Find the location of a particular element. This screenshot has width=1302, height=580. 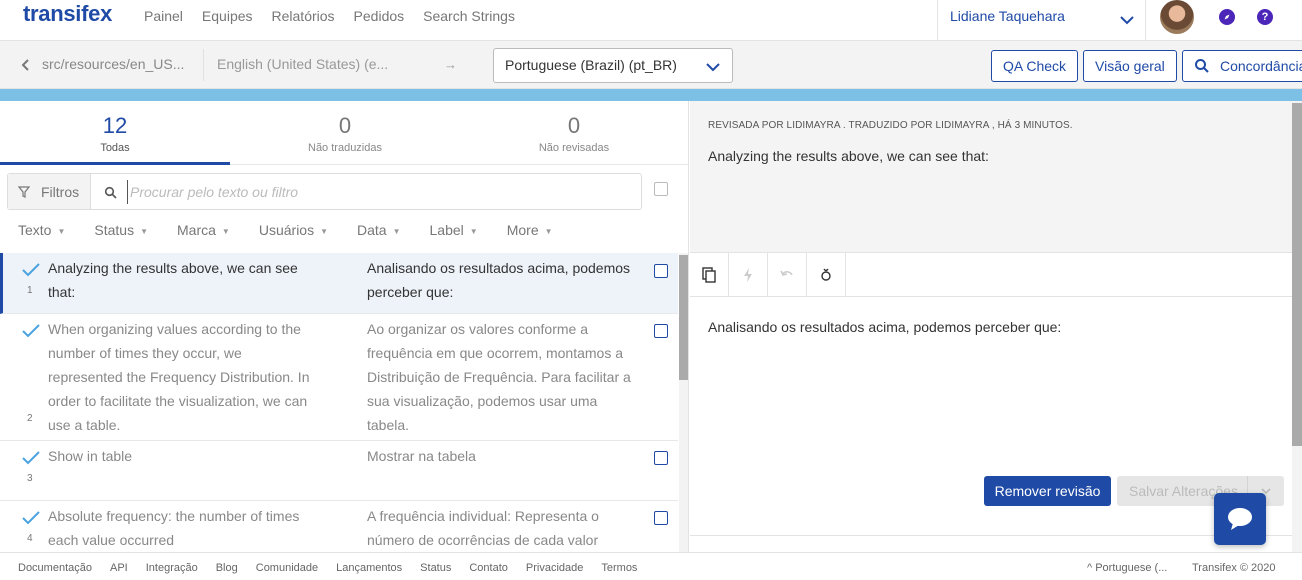

facet-label-filter: Label ▼ is located at coordinates (454, 230).